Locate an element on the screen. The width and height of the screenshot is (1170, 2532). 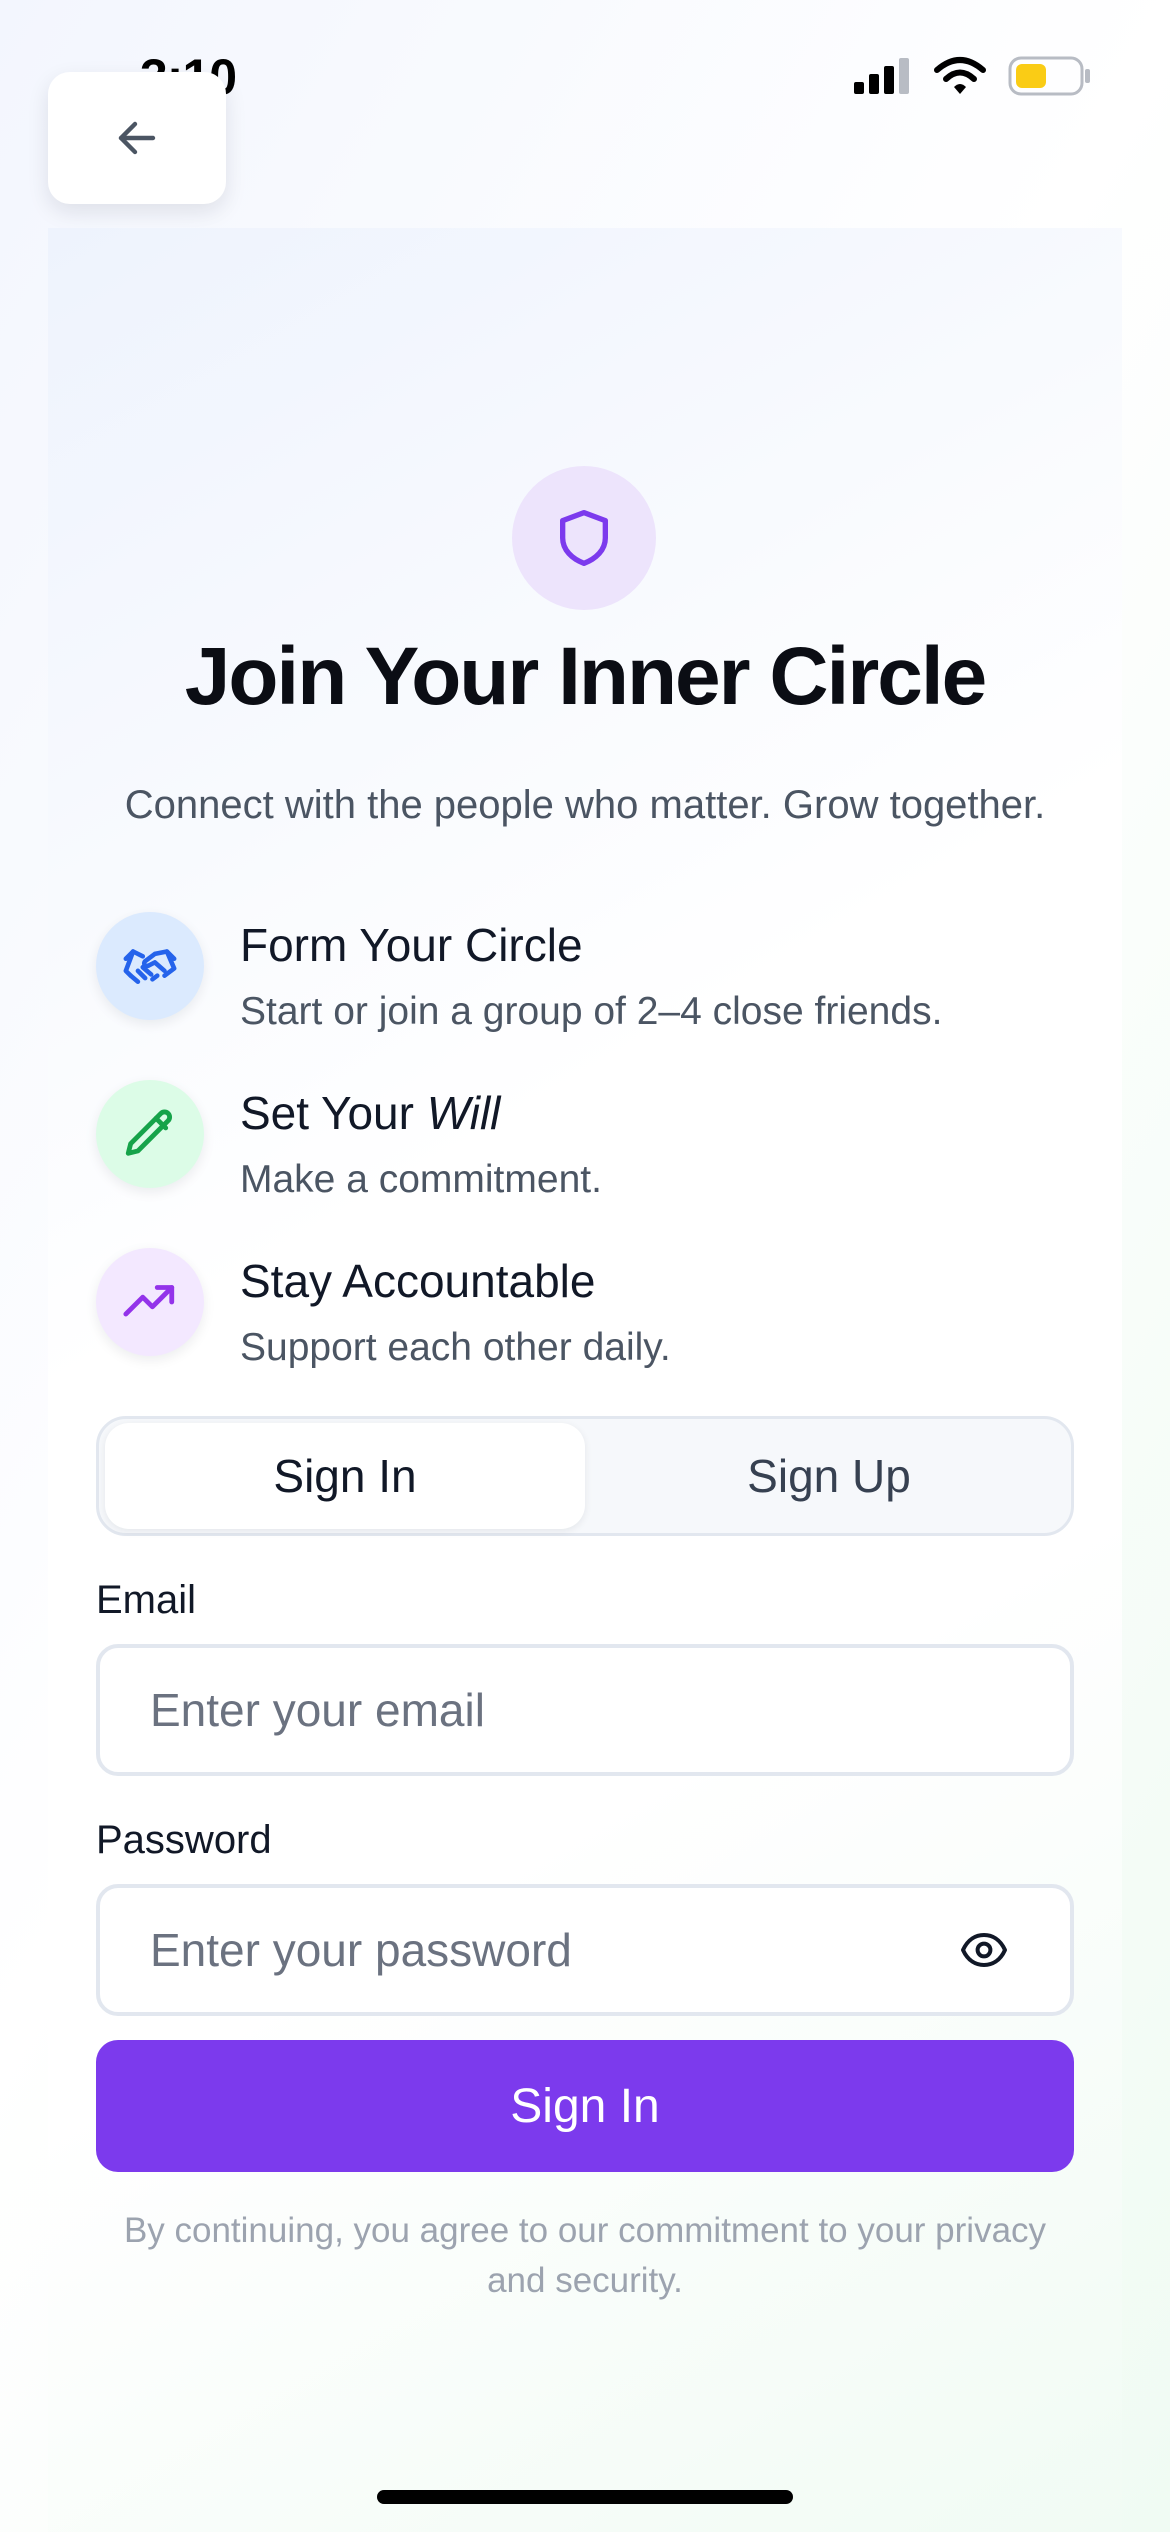
sign-in-button: Sign In is located at coordinates (585, 2106).